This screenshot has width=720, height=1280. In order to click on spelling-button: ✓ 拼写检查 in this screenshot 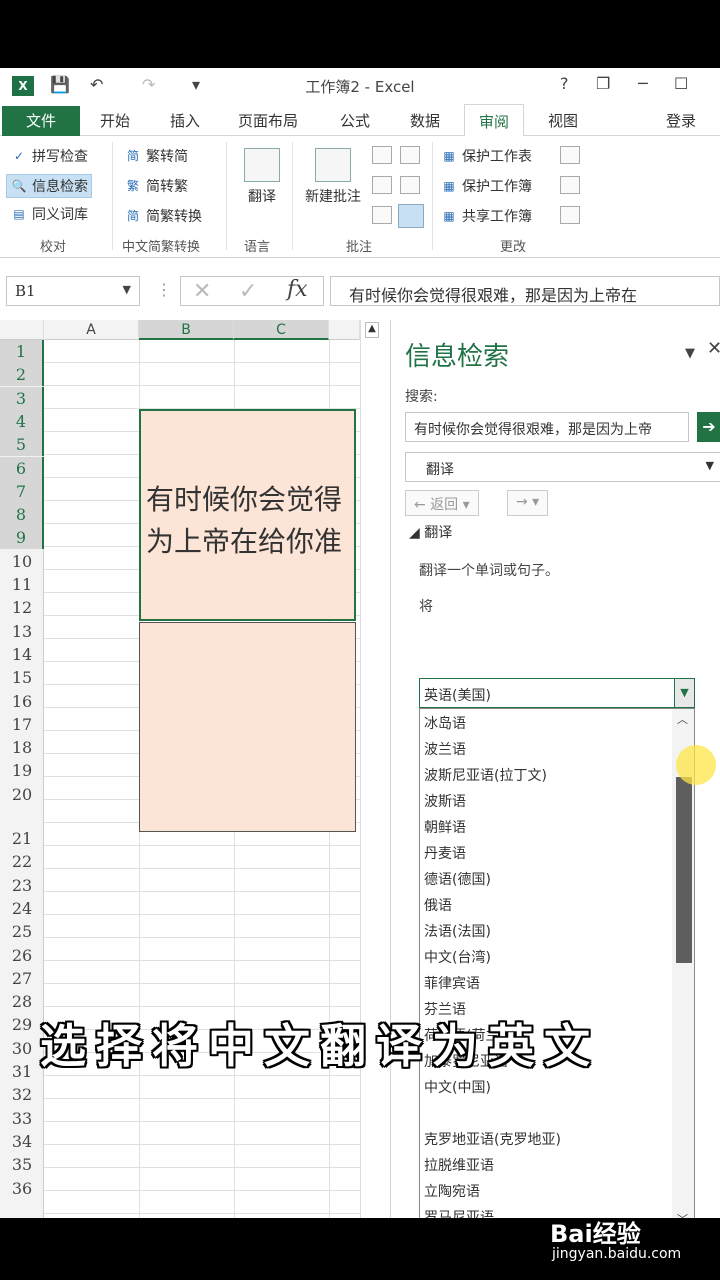, I will do `click(49, 156)`.